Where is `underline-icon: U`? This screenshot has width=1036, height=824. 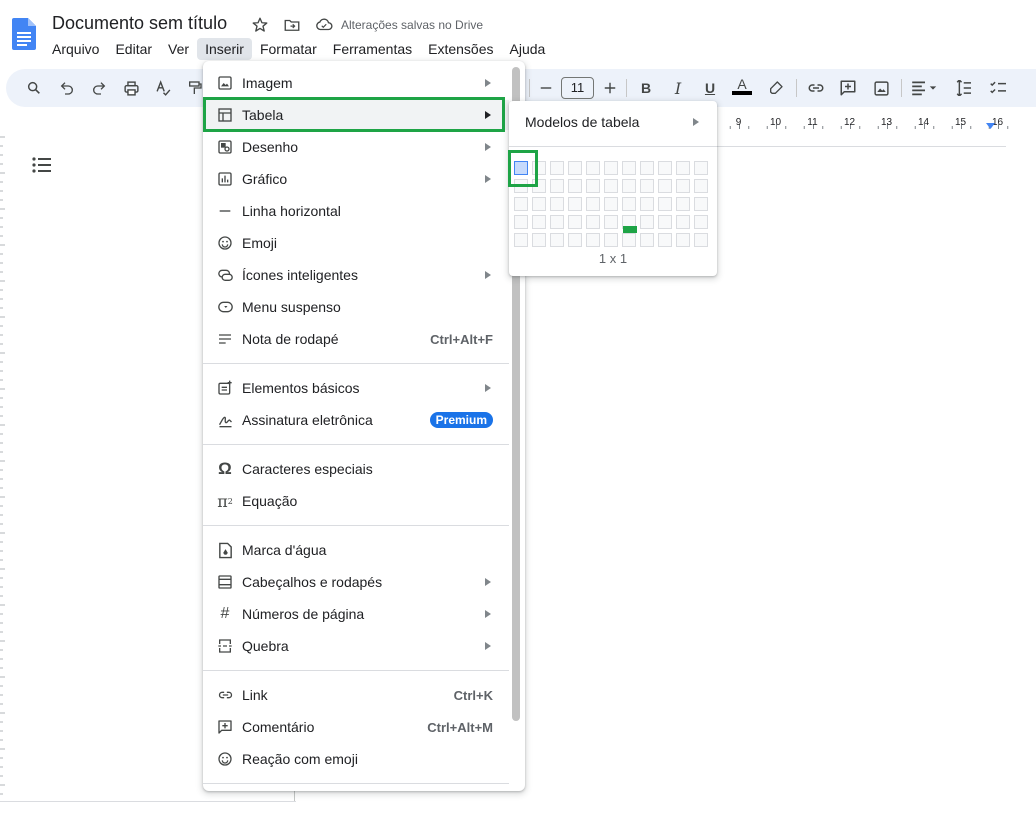
underline-icon: U is located at coordinates (710, 88).